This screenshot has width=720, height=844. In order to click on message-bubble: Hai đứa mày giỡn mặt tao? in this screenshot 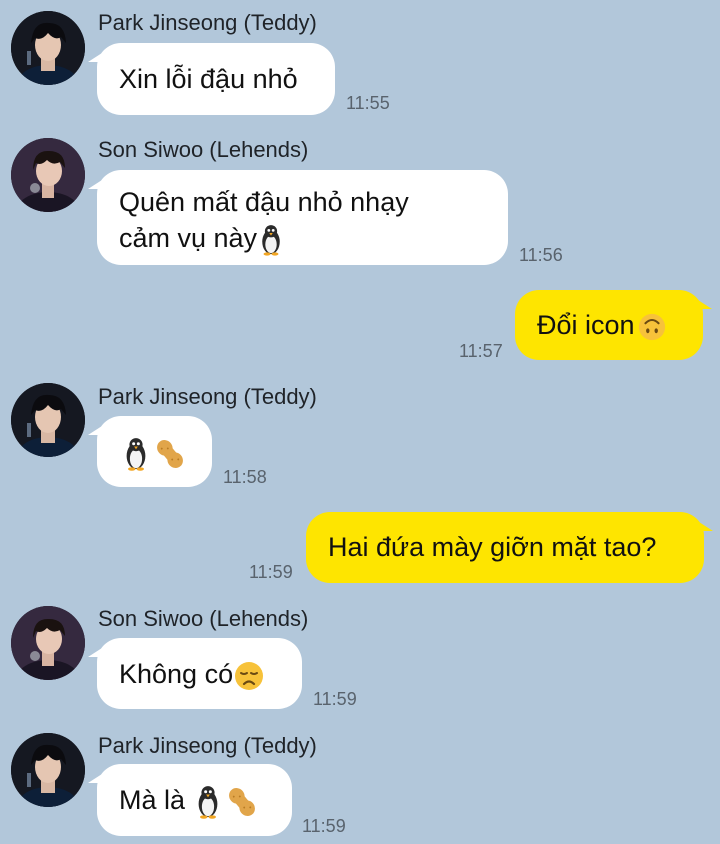, I will do `click(509, 547)`.